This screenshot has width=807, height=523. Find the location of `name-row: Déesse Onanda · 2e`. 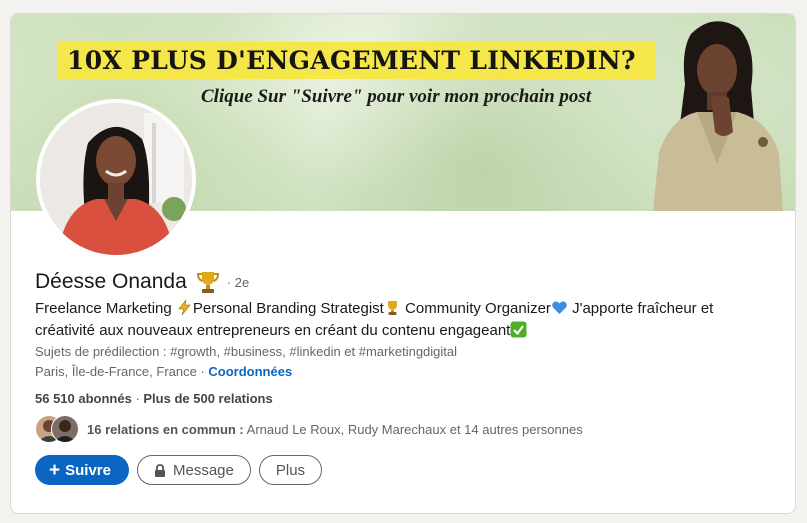

name-row: Déesse Onanda · 2e is located at coordinates (142, 282).